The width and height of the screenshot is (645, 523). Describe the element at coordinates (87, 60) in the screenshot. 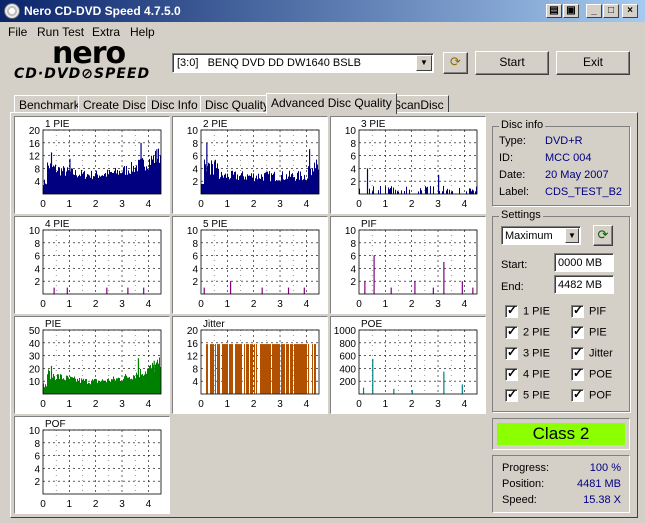

I see `nero-logo: nero CD·DVD⊘SPEED` at that location.